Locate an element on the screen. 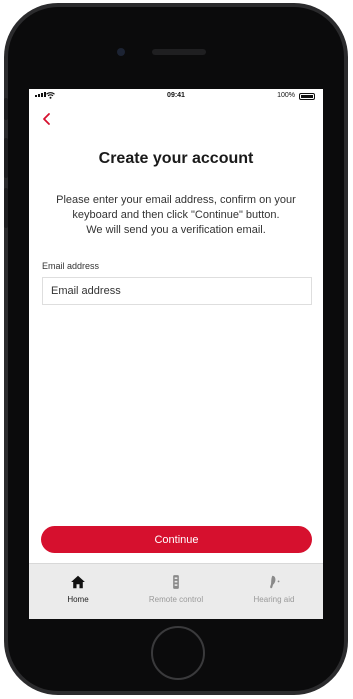 This screenshot has height=699, width=353. tab-home: Home is located at coordinates (78, 591).